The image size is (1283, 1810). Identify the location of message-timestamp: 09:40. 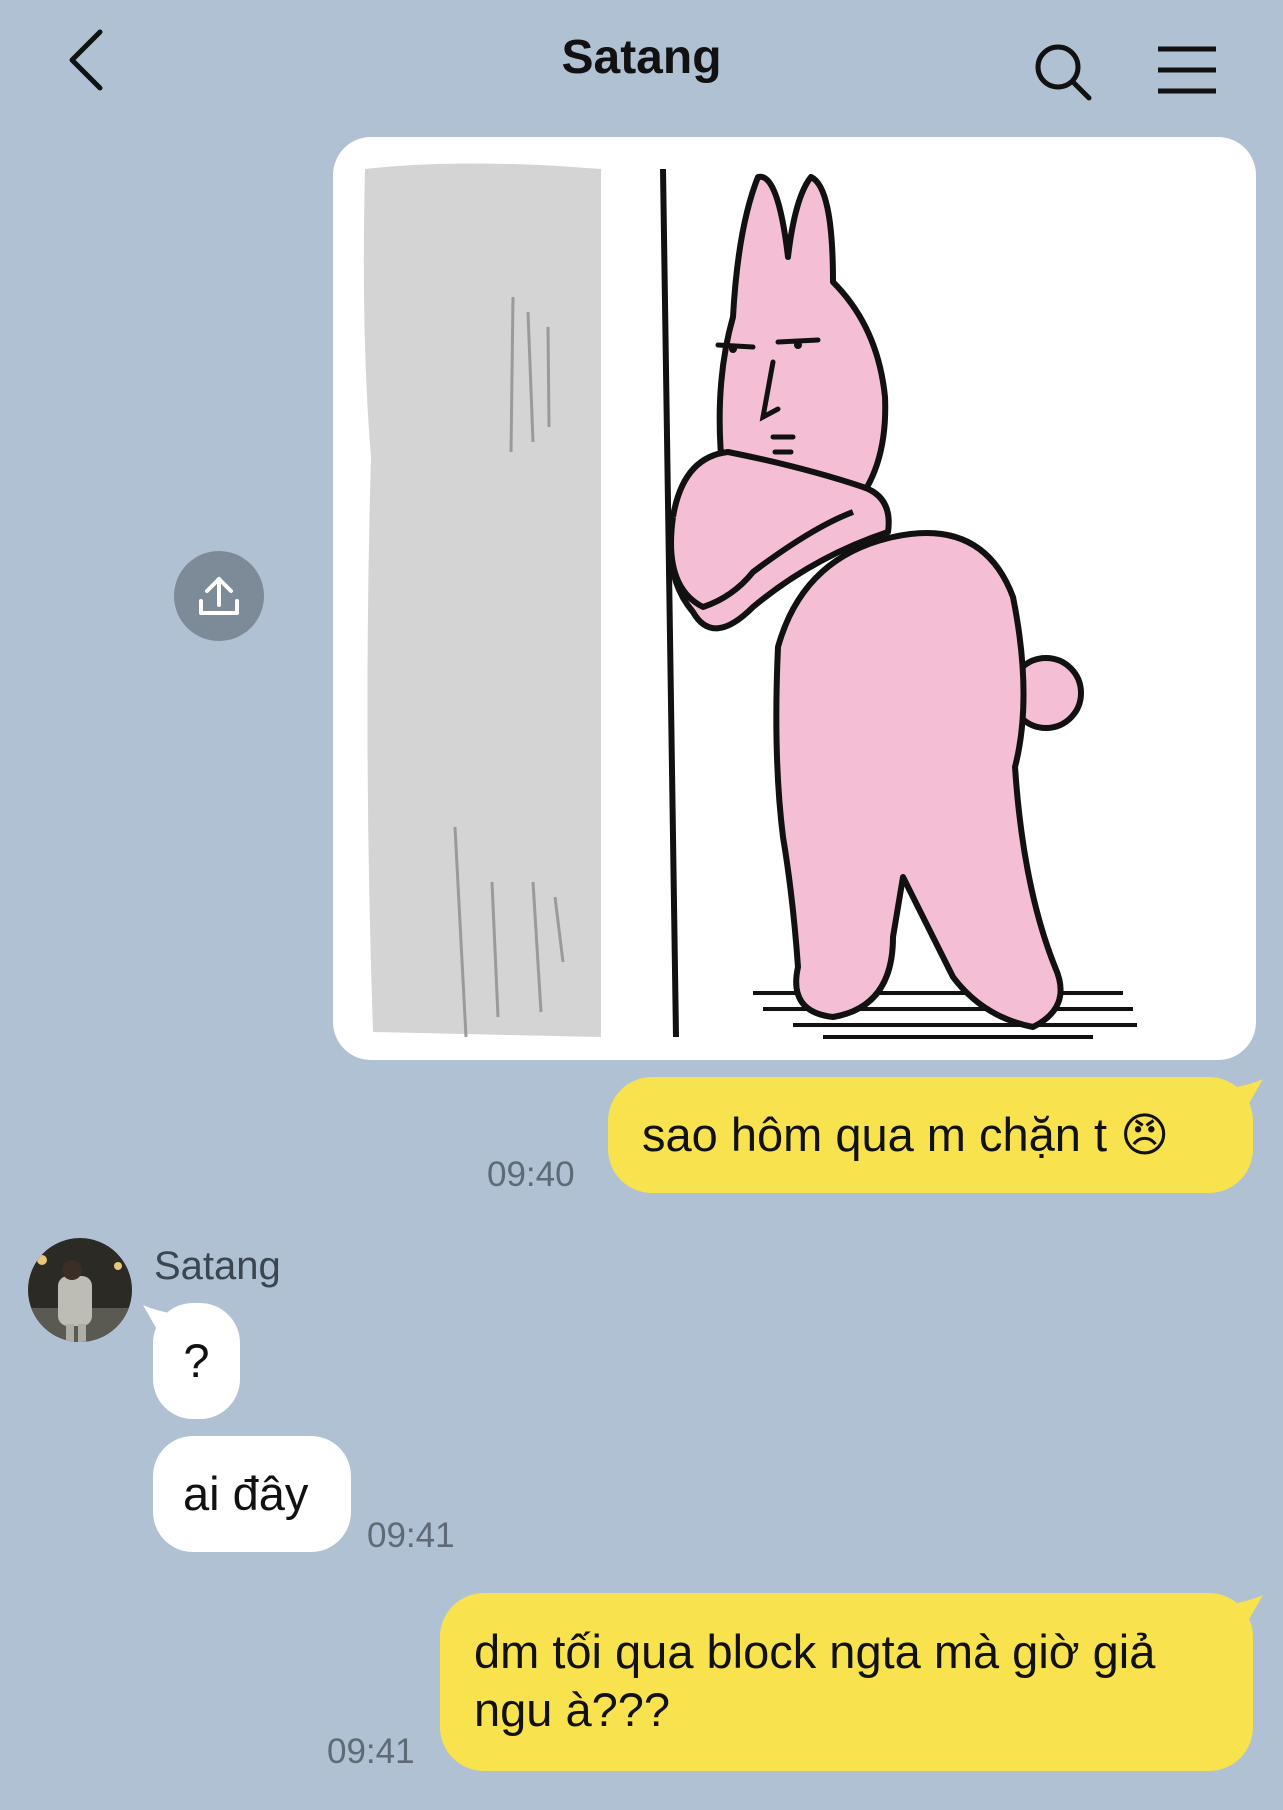
(531, 1174).